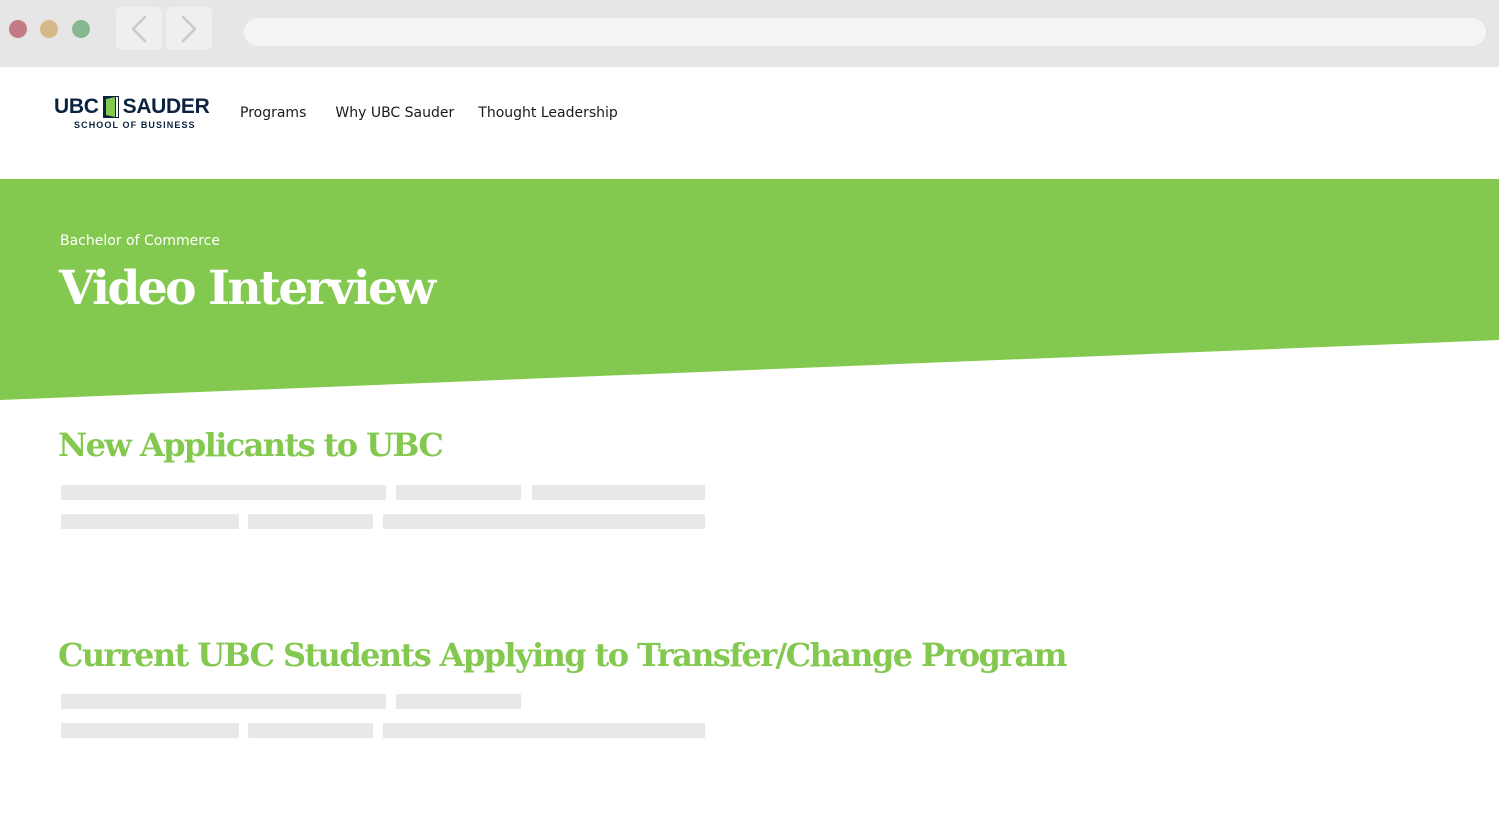  Describe the element at coordinates (273, 113) in the screenshot. I see `nav-programs: Programs` at that location.